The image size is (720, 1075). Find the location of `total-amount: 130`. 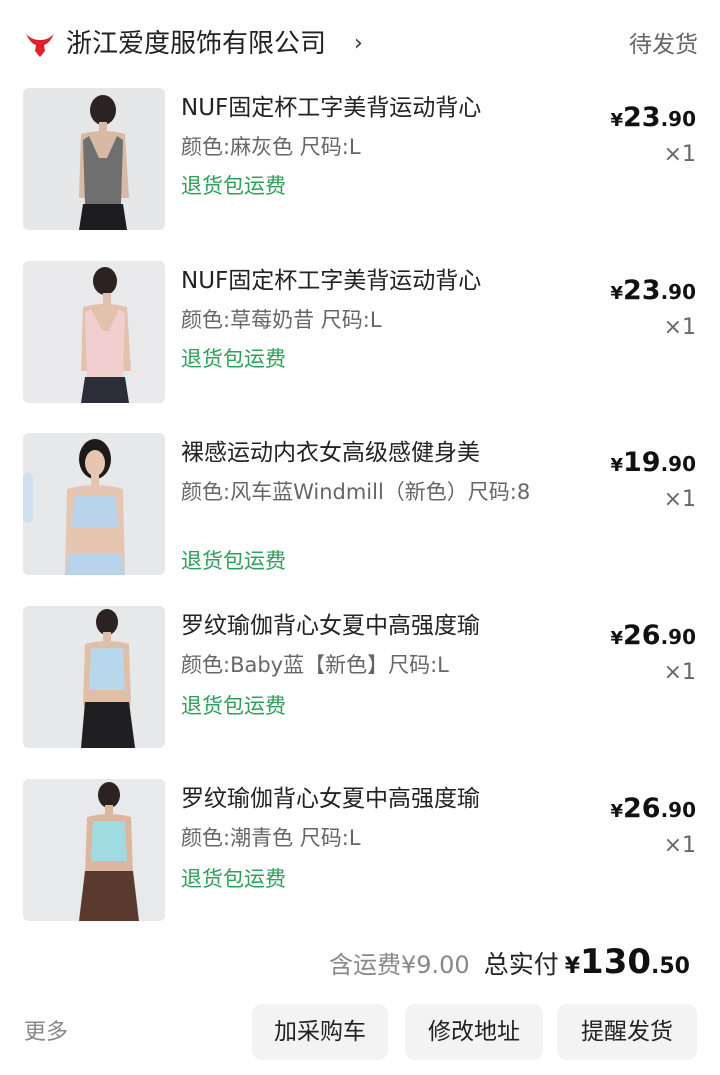

total-amount: 130 is located at coordinates (616, 962).